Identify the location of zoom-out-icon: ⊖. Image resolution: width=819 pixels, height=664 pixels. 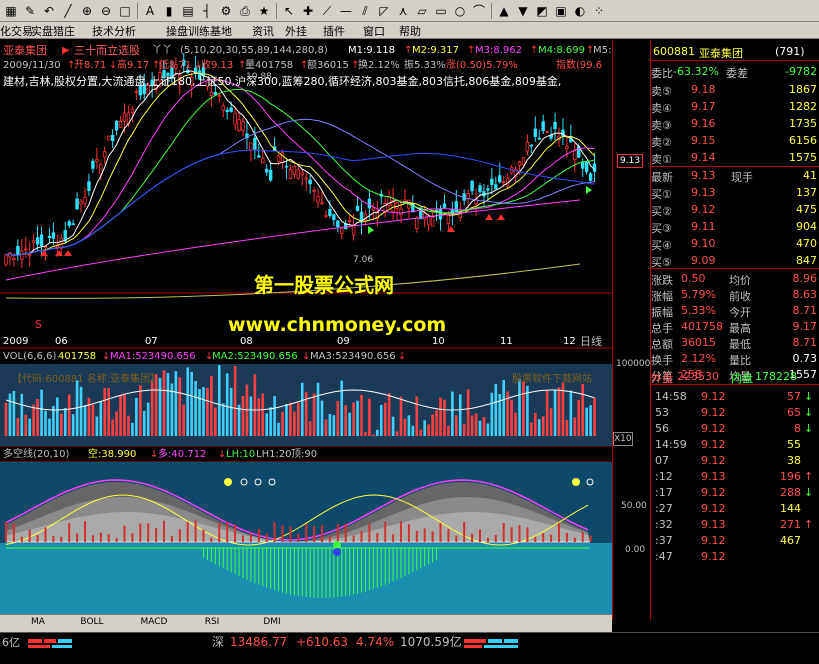
(106, 11).